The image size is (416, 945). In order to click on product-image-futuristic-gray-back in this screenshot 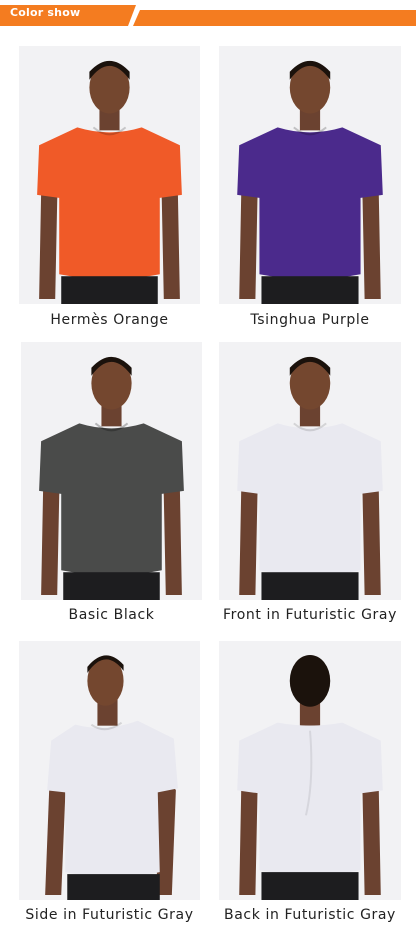, I will do `click(310, 770)`.